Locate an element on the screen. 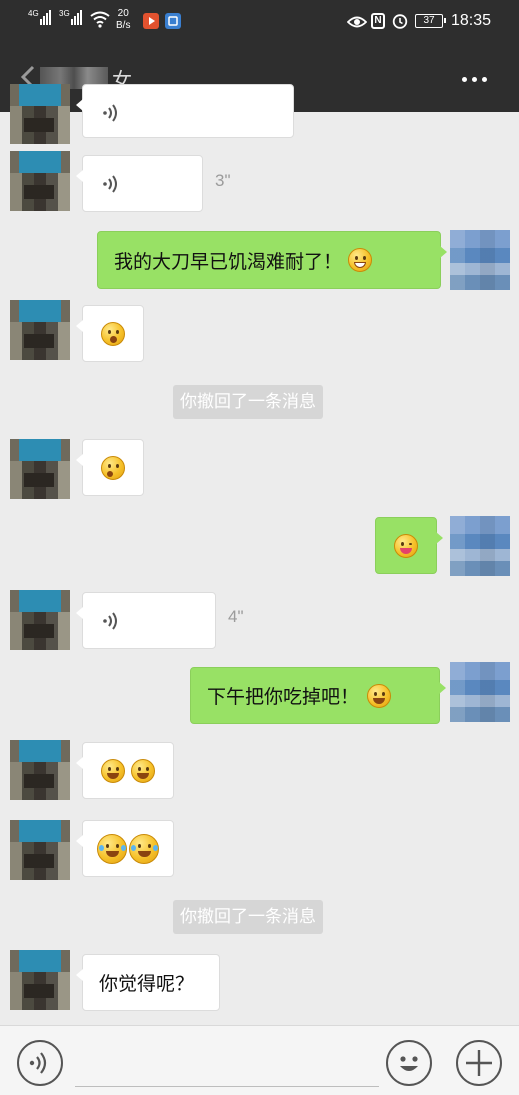  text-message-bubble: 我的大刀早已饥渴难耐了！ is located at coordinates (272, 260).